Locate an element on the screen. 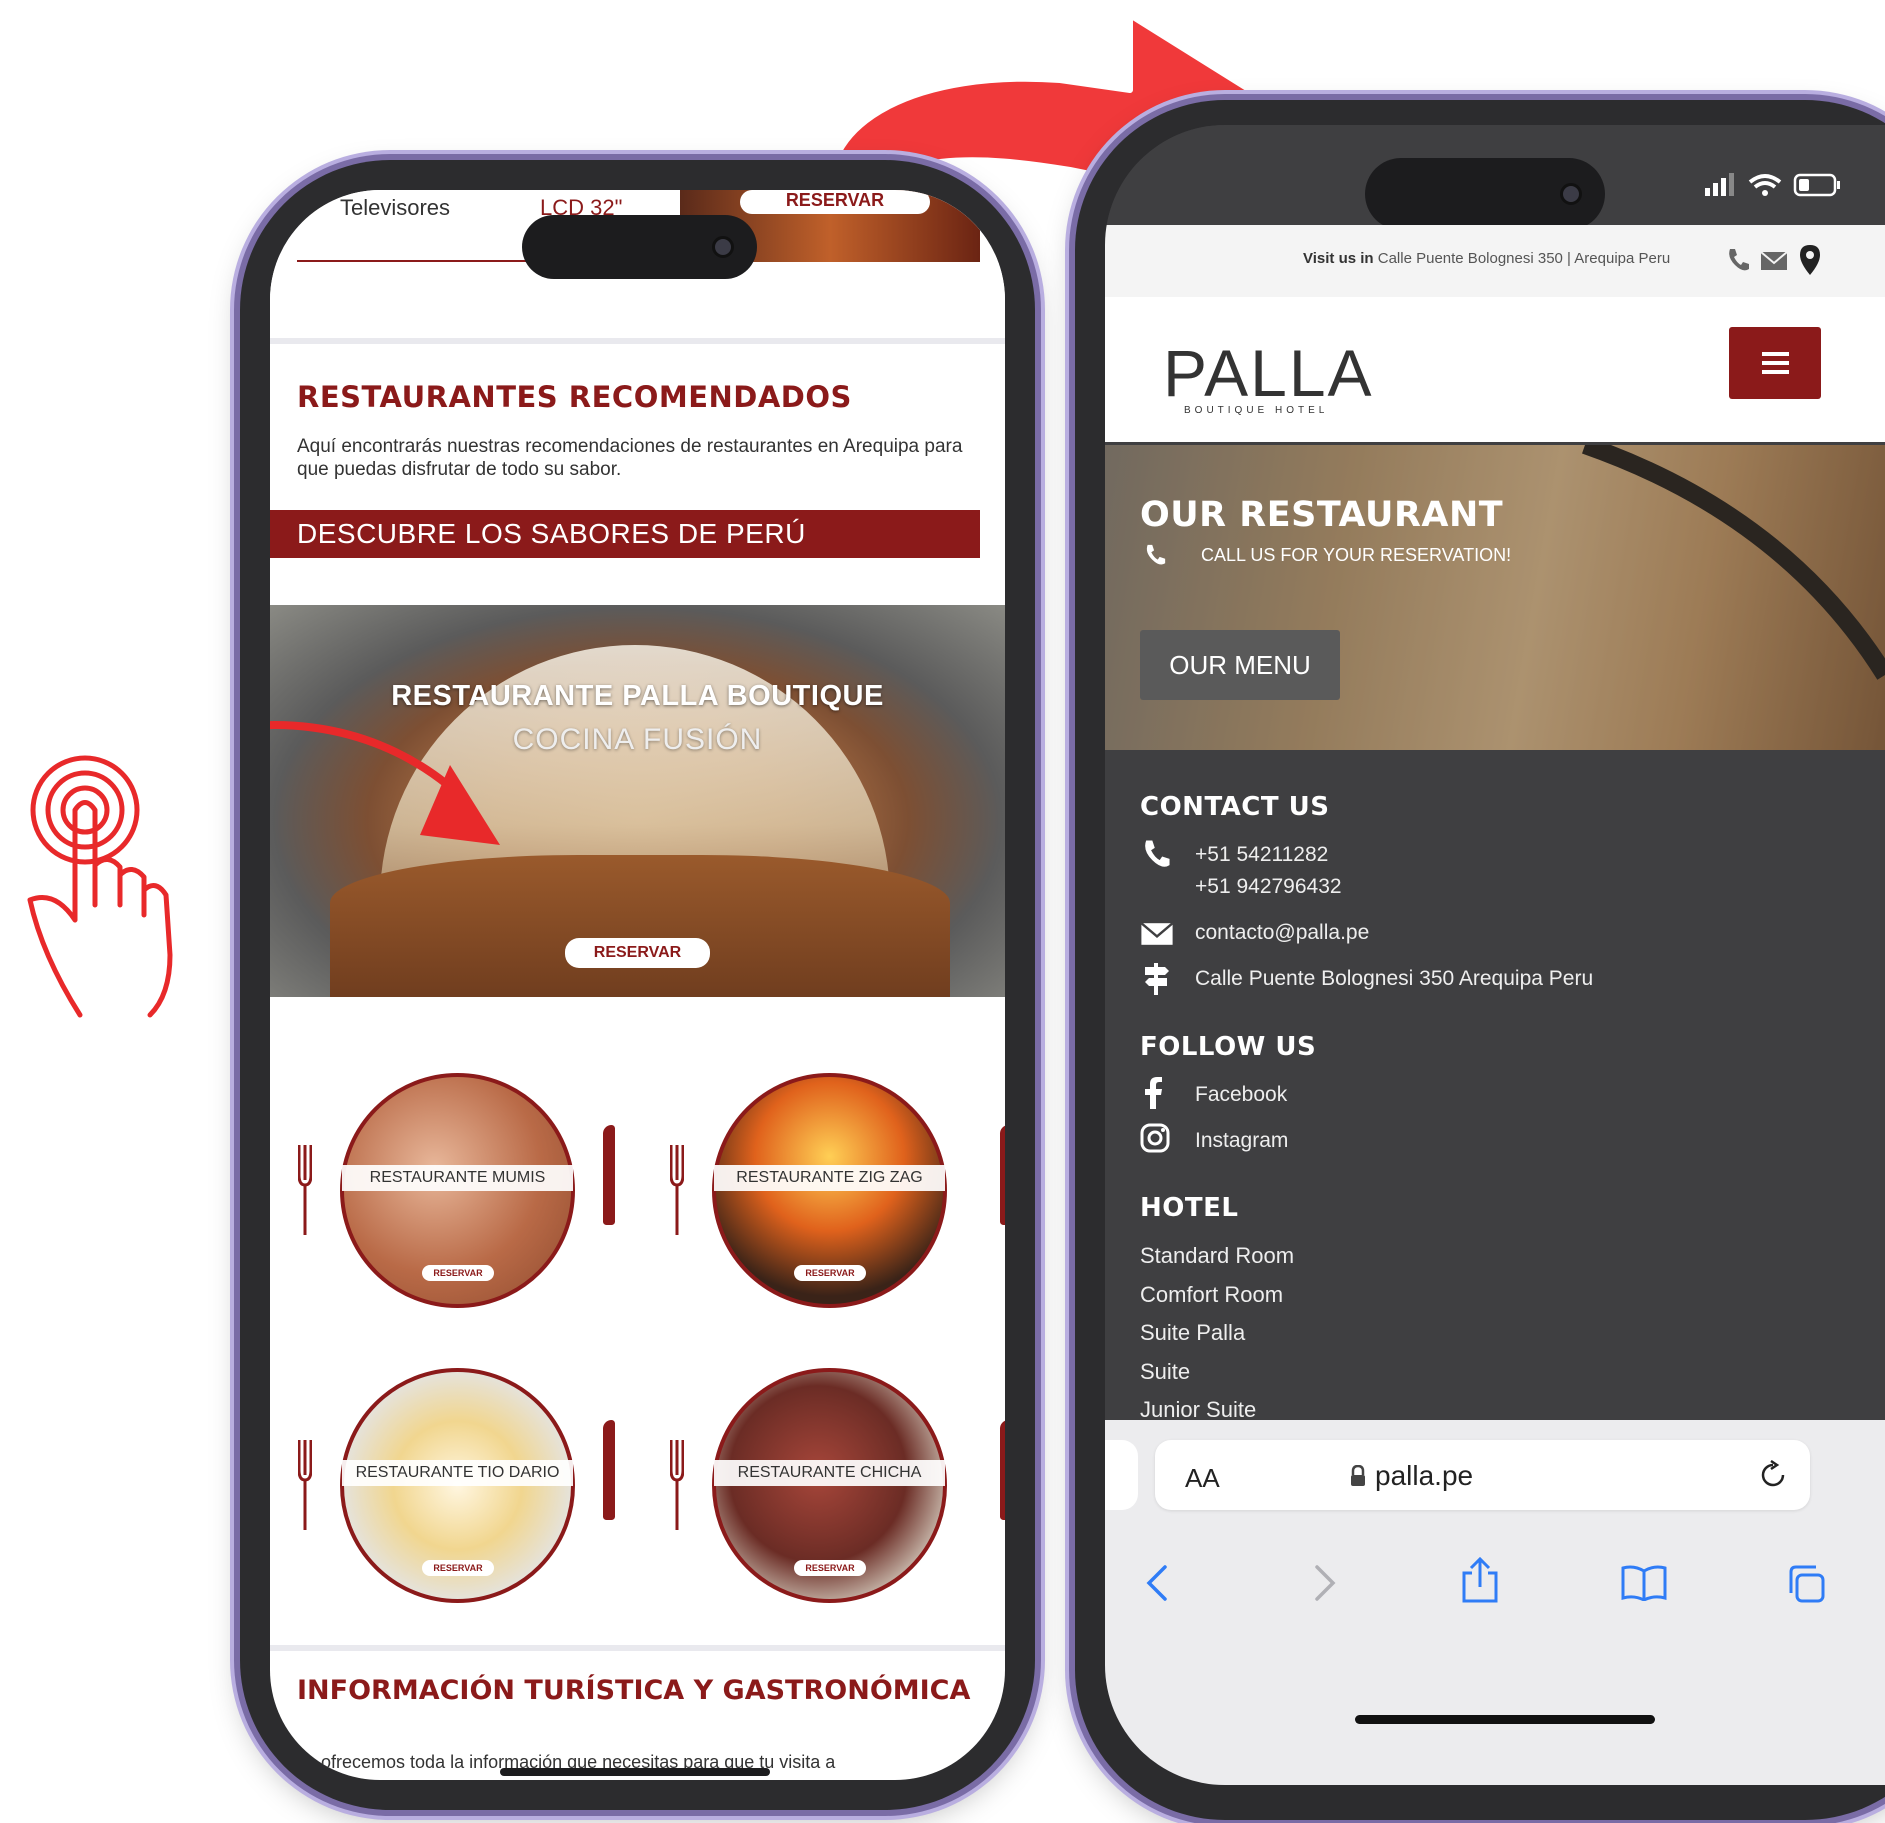 The image size is (1885, 1823). contact-phone-2: +51 942796432 is located at coordinates (1268, 887).